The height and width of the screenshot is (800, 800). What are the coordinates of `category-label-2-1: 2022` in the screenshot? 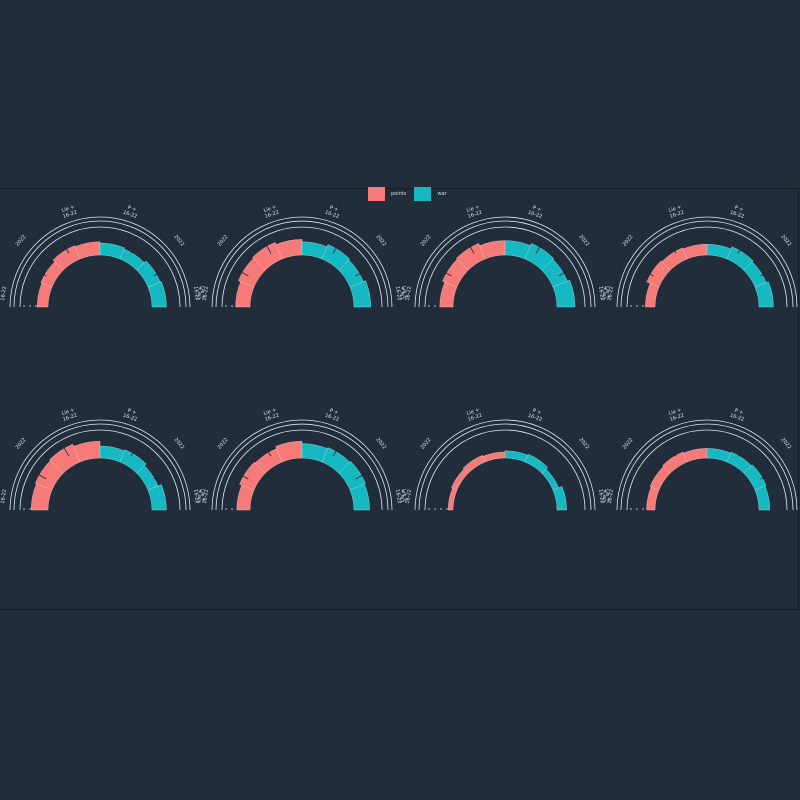 It's located at (426, 241).